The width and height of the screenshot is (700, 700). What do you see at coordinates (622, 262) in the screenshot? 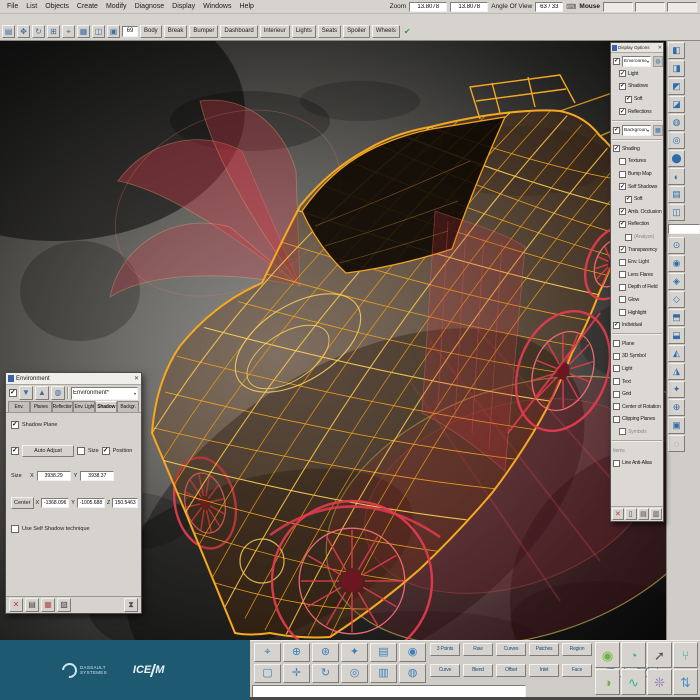
I see `env-light-checkbox` at bounding box center [622, 262].